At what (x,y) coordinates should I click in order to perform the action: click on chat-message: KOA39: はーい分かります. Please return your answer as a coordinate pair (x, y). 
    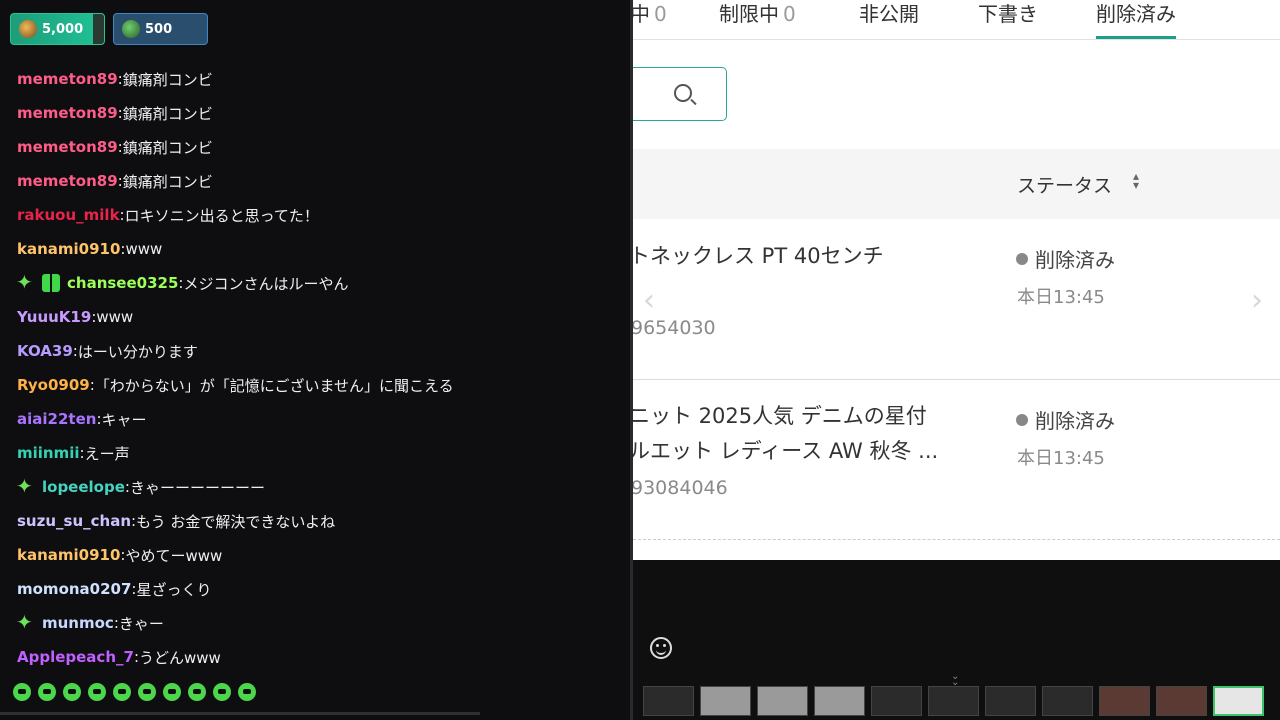
    Looking at the image, I should click on (317, 351).